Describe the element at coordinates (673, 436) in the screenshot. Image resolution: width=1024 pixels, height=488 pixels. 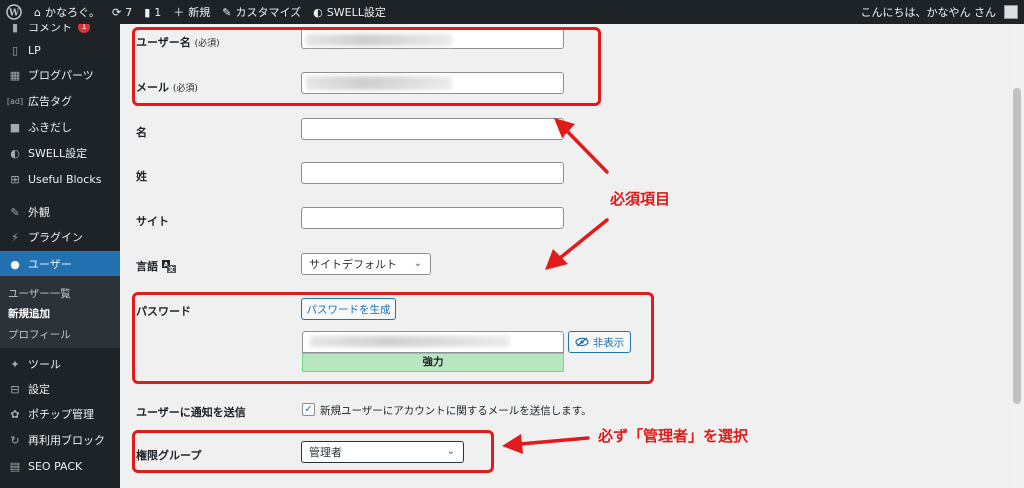
I see `admin-role-note: 必ず「管理者」を選択` at that location.